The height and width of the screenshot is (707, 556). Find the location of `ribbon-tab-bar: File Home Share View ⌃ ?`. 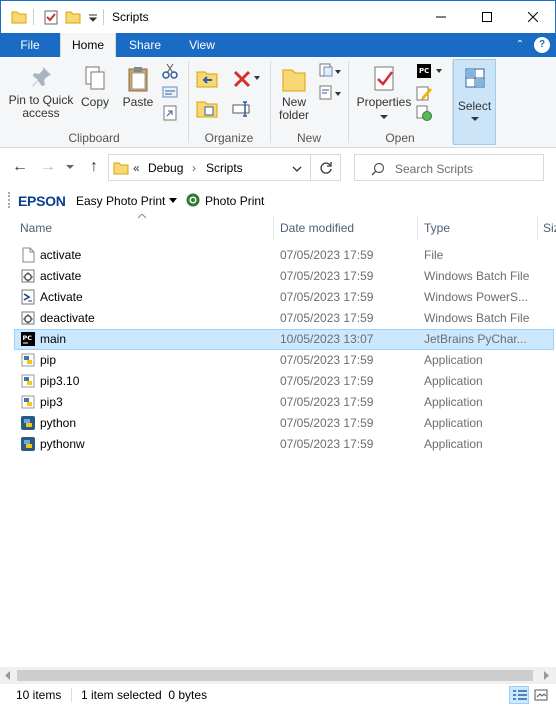

ribbon-tab-bar: File Home Share View ⌃ ? is located at coordinates (278, 45).